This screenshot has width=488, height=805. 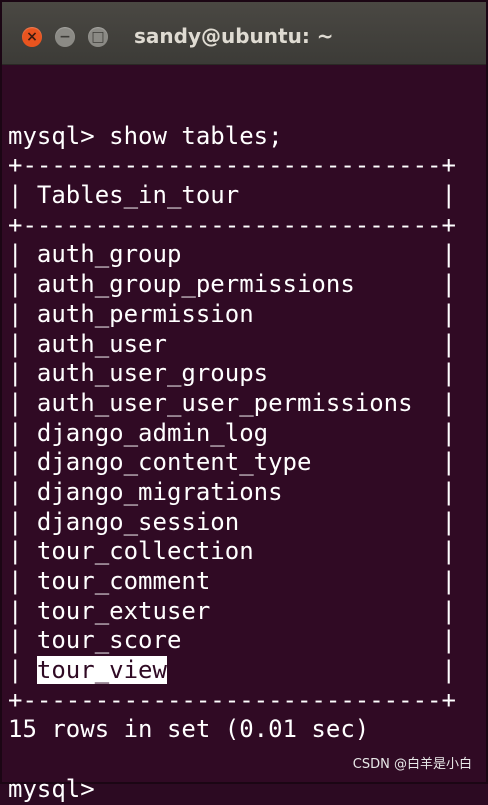 I want to click on selected-text: tour_view, so click(x=101, y=670).